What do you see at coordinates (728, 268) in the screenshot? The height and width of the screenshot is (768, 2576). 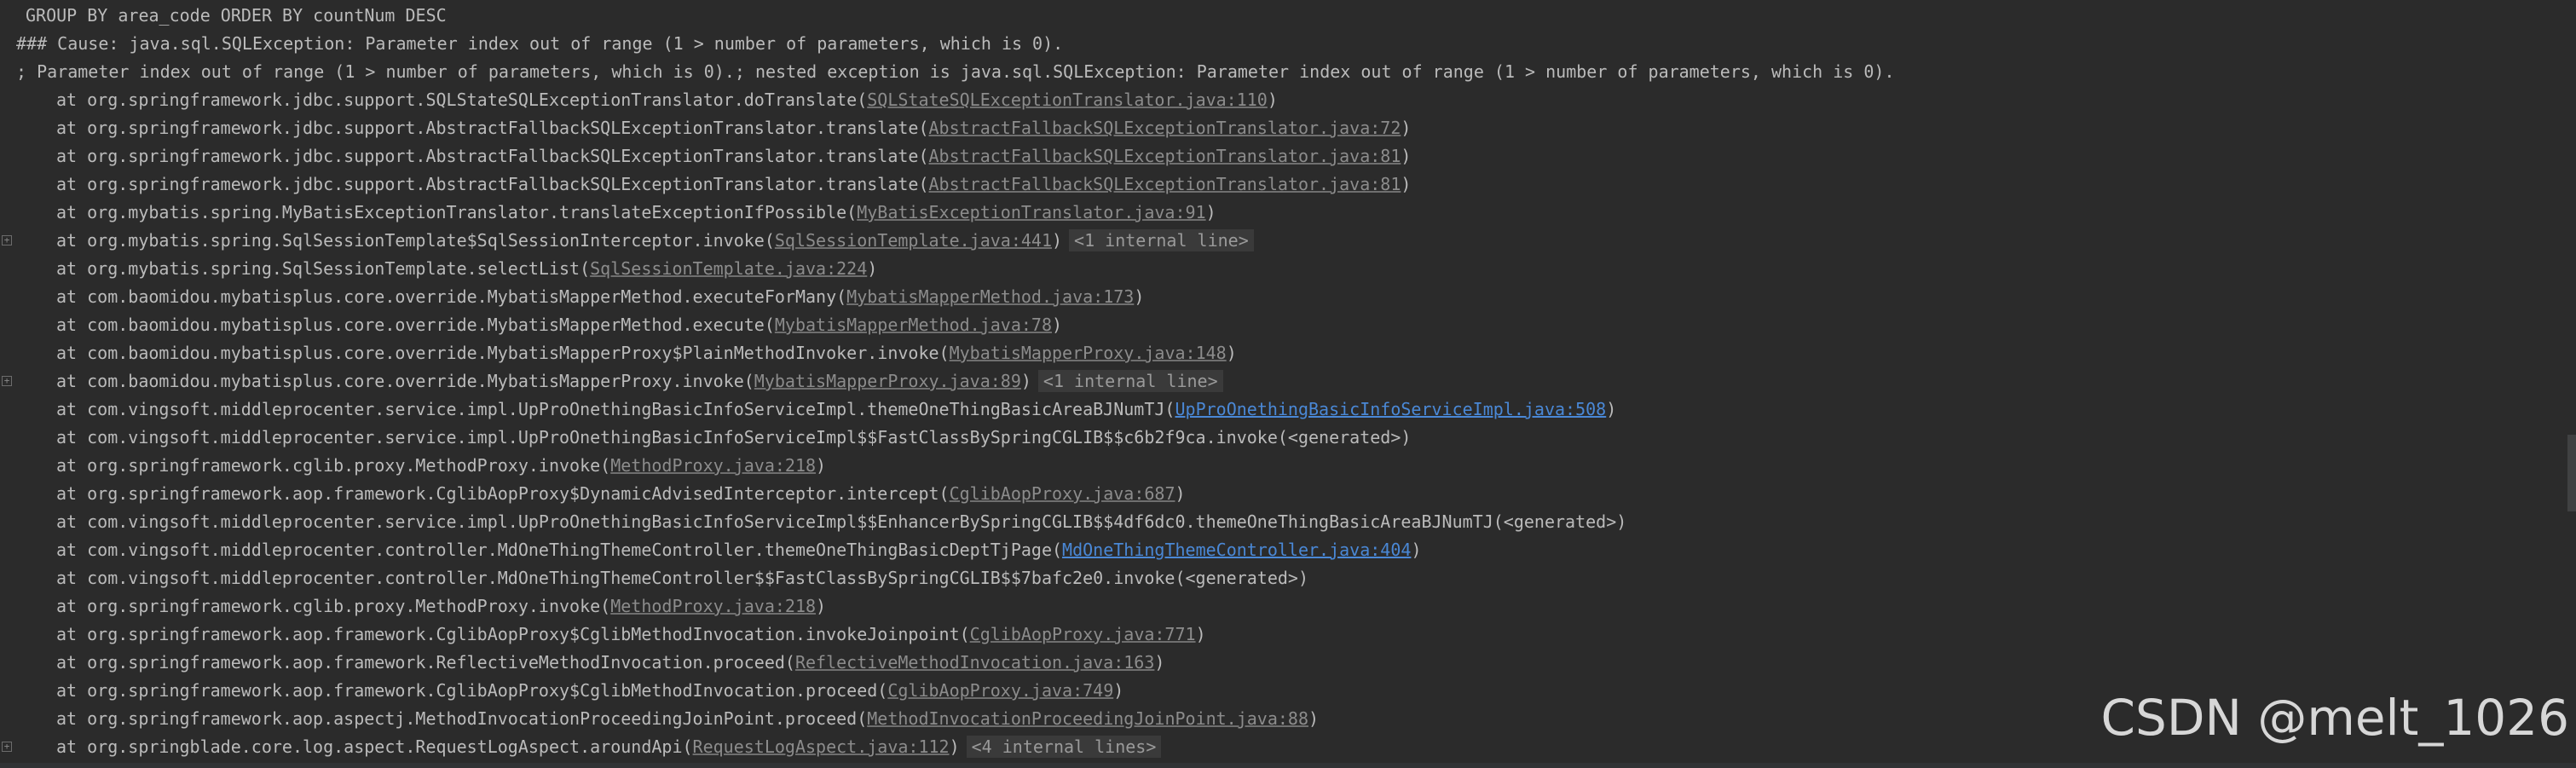 I see `source-file-link: SqlSessionTemplate.java:224` at bounding box center [728, 268].